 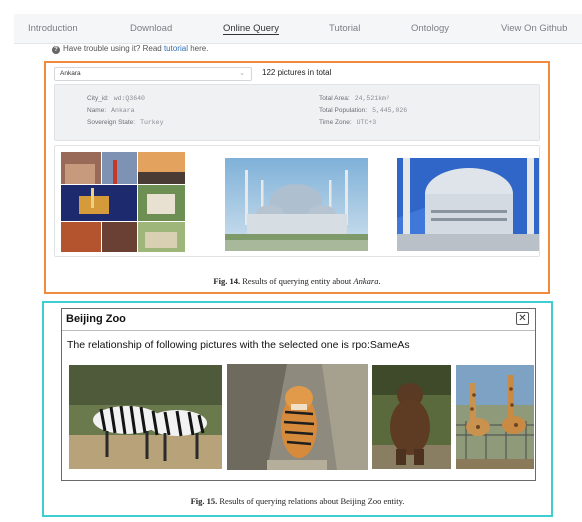 I want to click on info-value: Turkey, so click(x=152, y=122).